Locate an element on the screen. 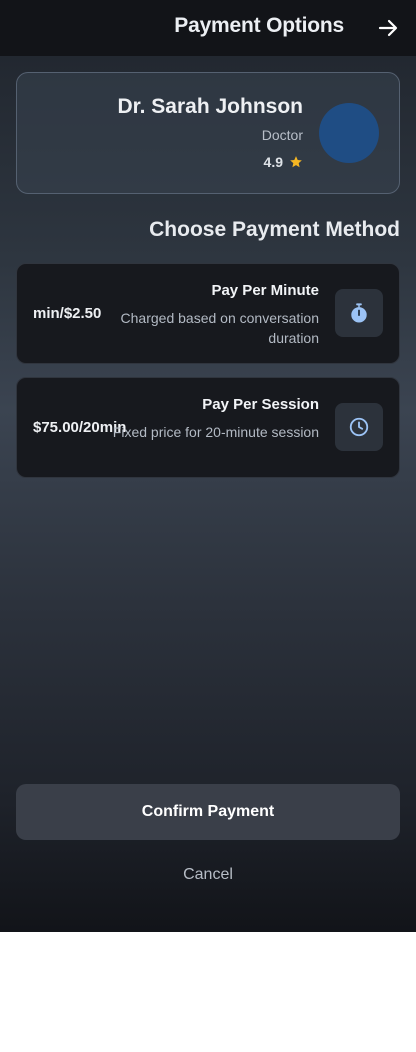 The height and width of the screenshot is (1052, 416). doctor-role: Doctor is located at coordinates (282, 135).